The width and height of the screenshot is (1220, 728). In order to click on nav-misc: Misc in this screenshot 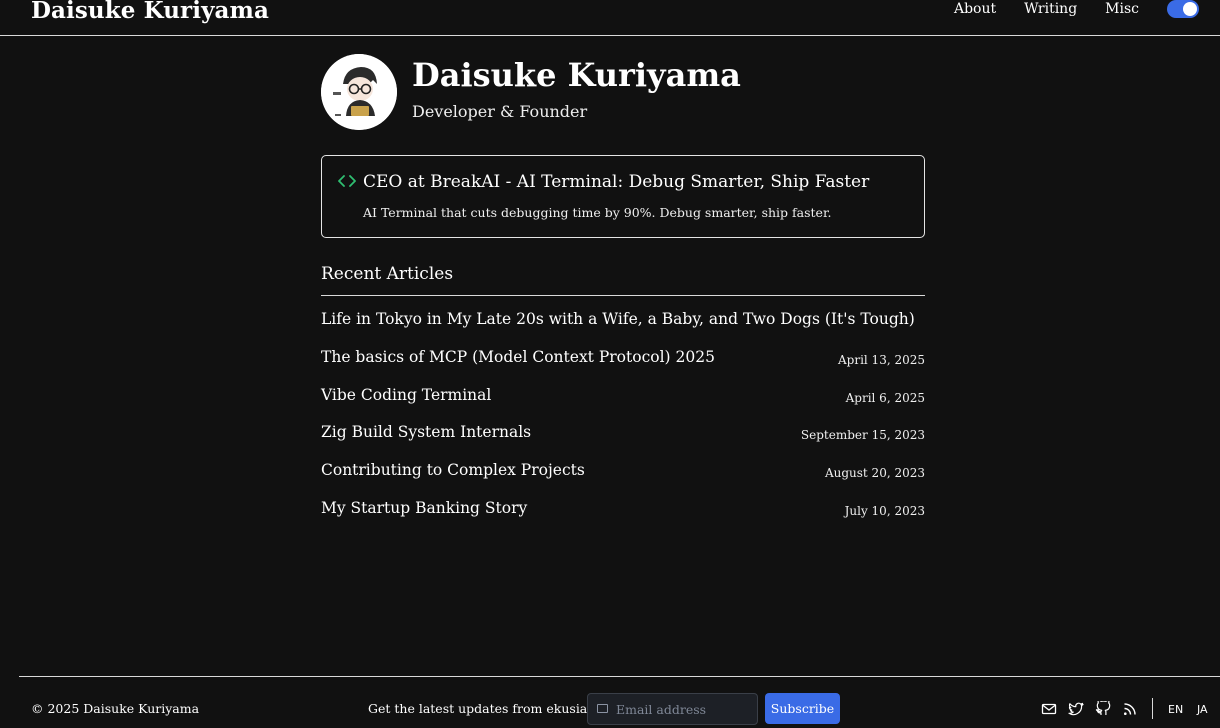, I will do `click(1122, 9)`.